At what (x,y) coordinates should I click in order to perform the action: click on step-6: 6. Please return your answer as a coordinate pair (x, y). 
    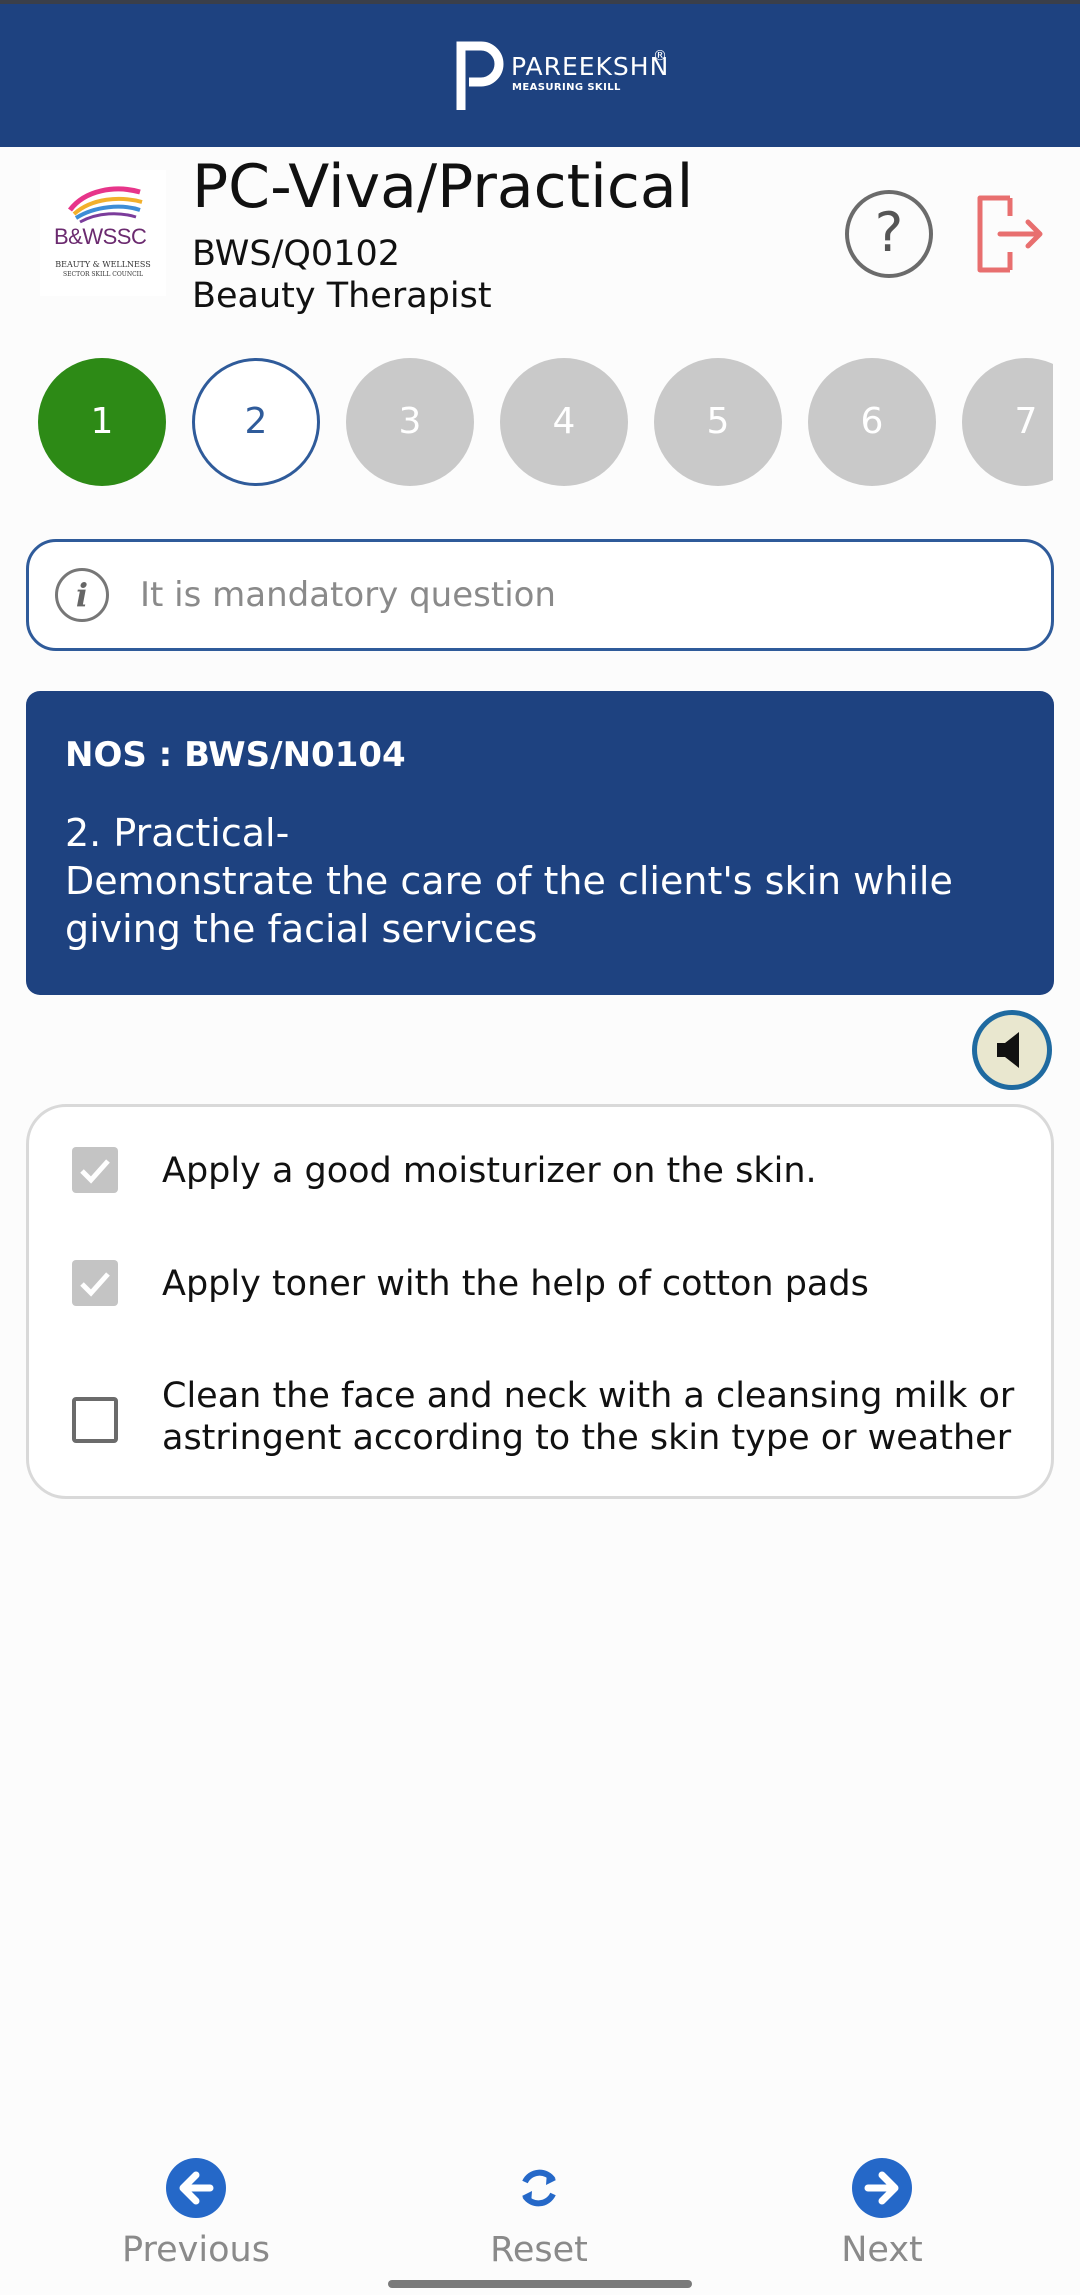
    Looking at the image, I should click on (872, 422).